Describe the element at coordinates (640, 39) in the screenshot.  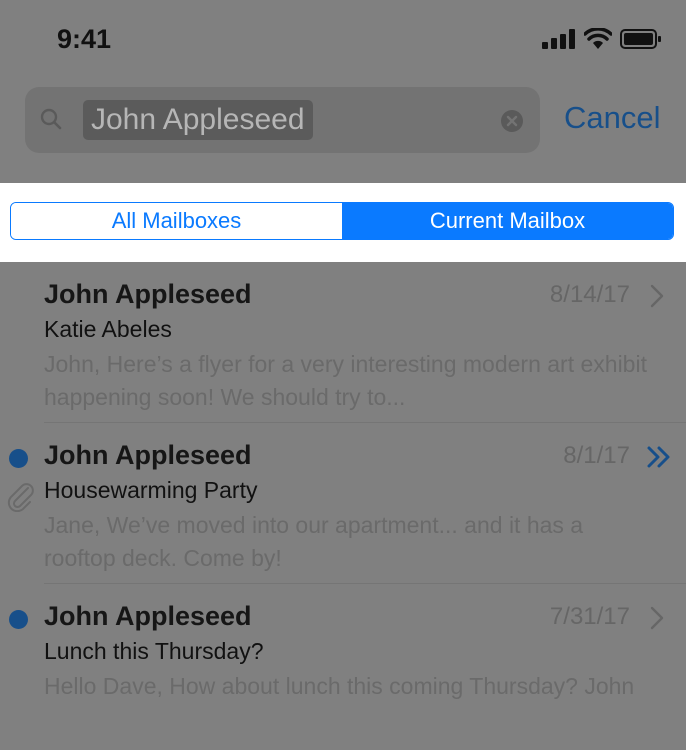
I see `battery-icon` at that location.